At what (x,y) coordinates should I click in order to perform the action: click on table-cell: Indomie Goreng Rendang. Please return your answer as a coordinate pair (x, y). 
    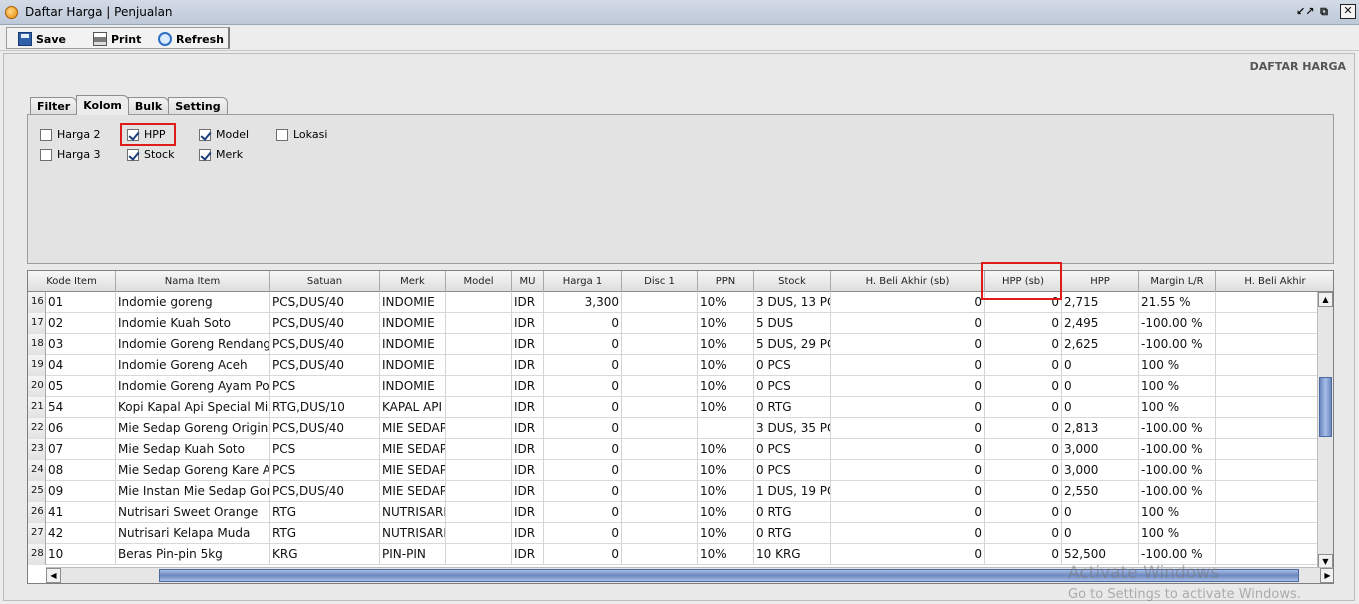
    Looking at the image, I should click on (193, 344).